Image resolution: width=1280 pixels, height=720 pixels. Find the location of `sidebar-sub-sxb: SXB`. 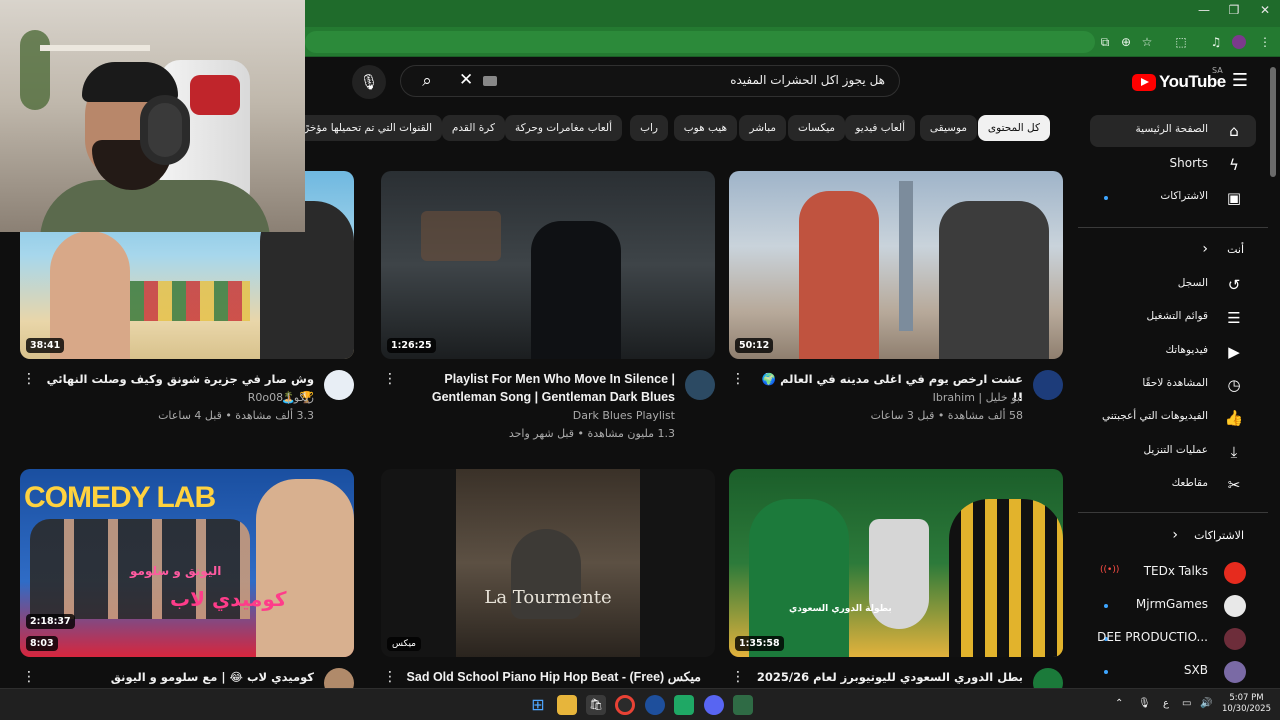

sidebar-sub-sxb: SXB is located at coordinates (1173, 672).